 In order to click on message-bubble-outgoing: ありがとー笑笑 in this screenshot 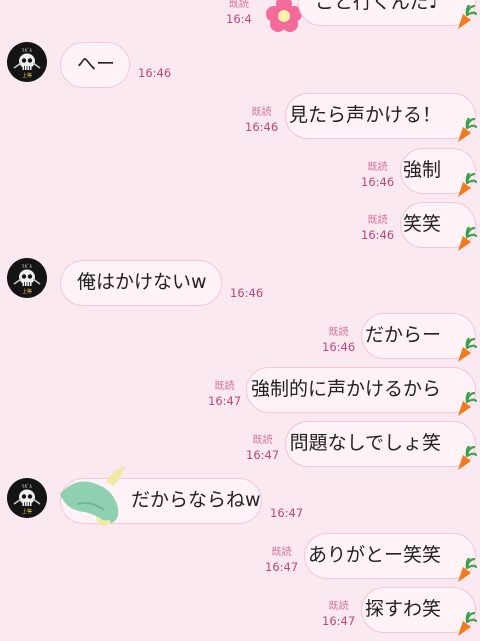, I will do `click(390, 557)`.